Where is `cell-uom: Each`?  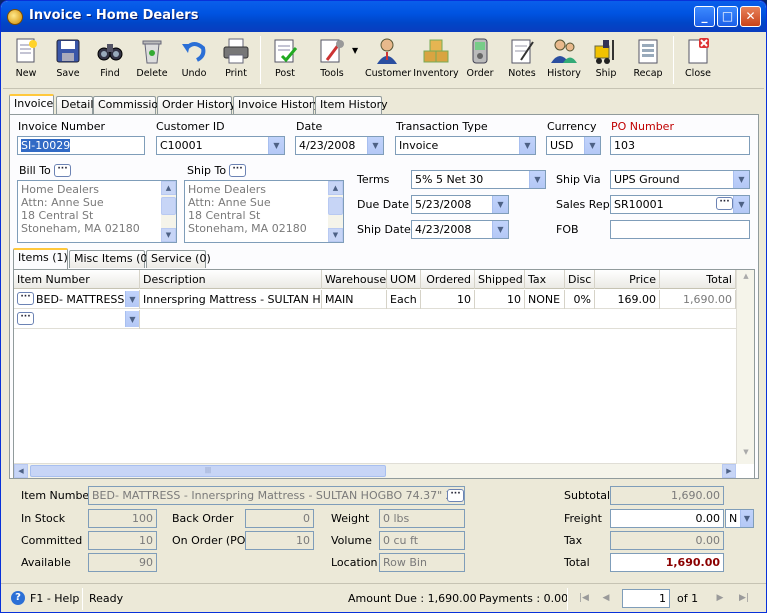 cell-uom: Each is located at coordinates (404, 299).